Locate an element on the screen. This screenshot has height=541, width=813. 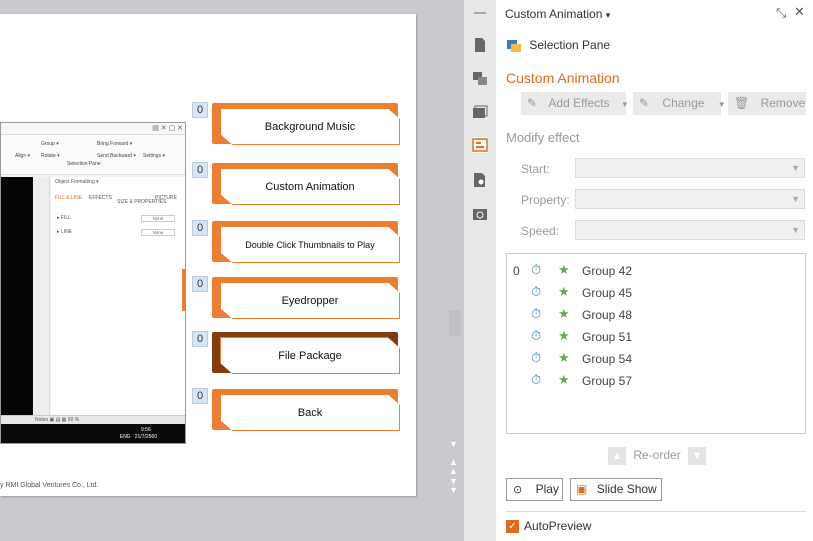
list-item: ⏱ ★ Group 51 is located at coordinates (656, 337).